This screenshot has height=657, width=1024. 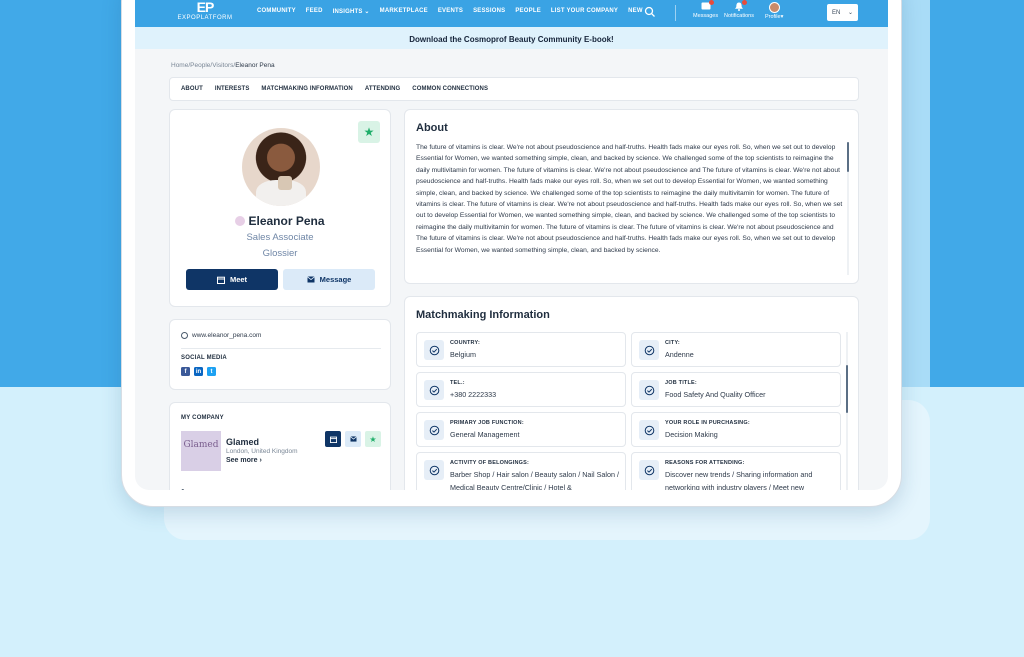 I want to click on nav-item-events: EVENTS, so click(x=450, y=11).